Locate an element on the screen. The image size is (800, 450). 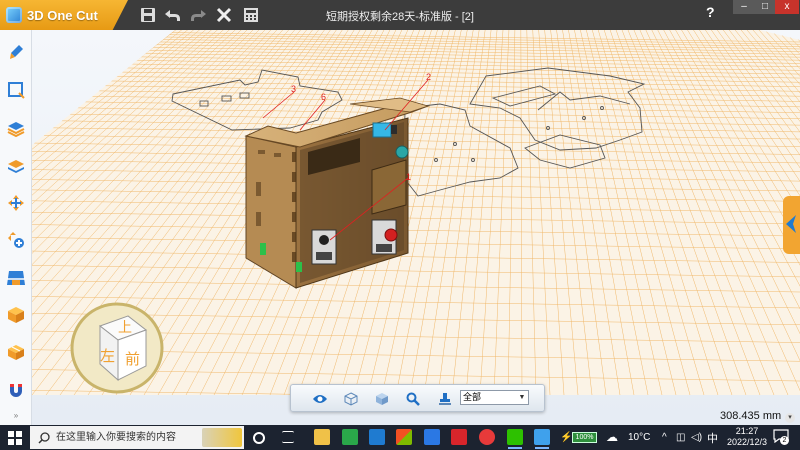
green-app-icon is located at coordinates (350, 437).